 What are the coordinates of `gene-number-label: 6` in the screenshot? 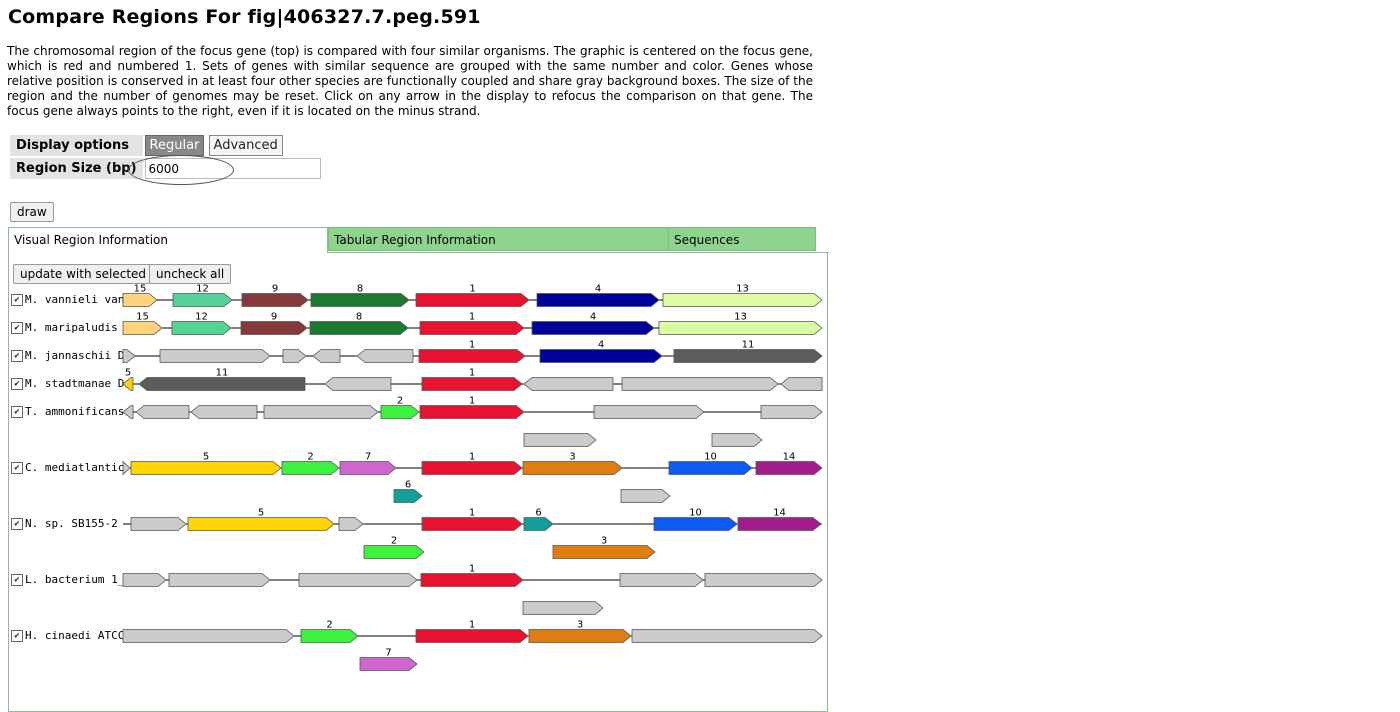 It's located at (408, 485).